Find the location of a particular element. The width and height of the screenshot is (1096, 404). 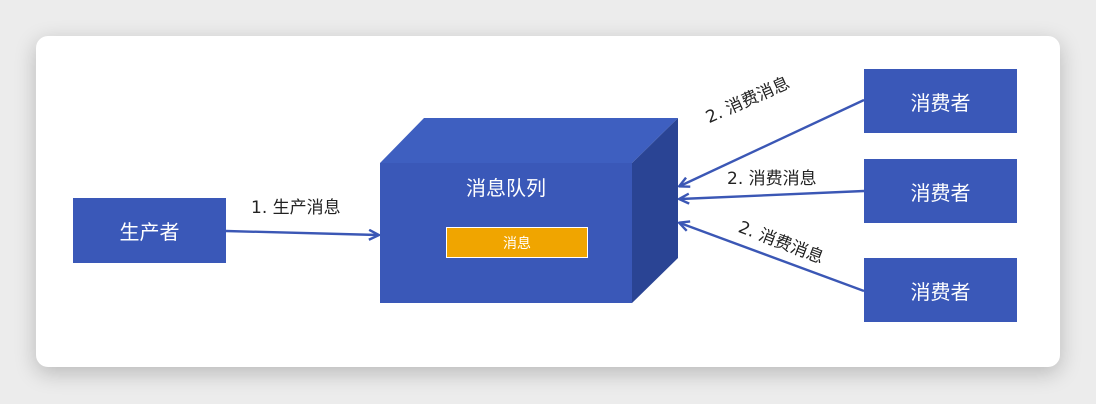

message-box: 消息 is located at coordinates (517, 242).